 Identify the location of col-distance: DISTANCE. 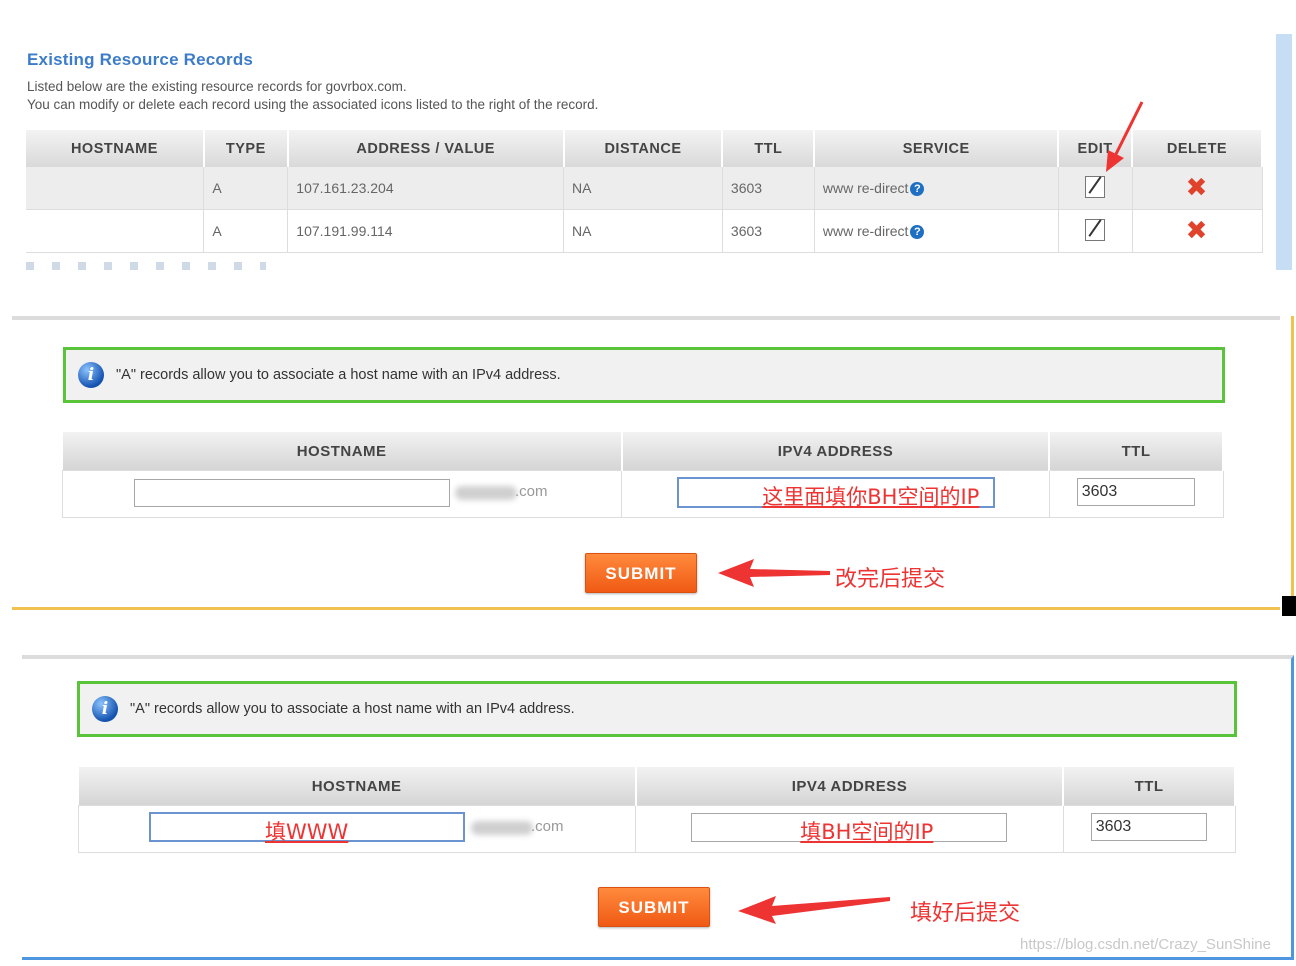
(643, 148).